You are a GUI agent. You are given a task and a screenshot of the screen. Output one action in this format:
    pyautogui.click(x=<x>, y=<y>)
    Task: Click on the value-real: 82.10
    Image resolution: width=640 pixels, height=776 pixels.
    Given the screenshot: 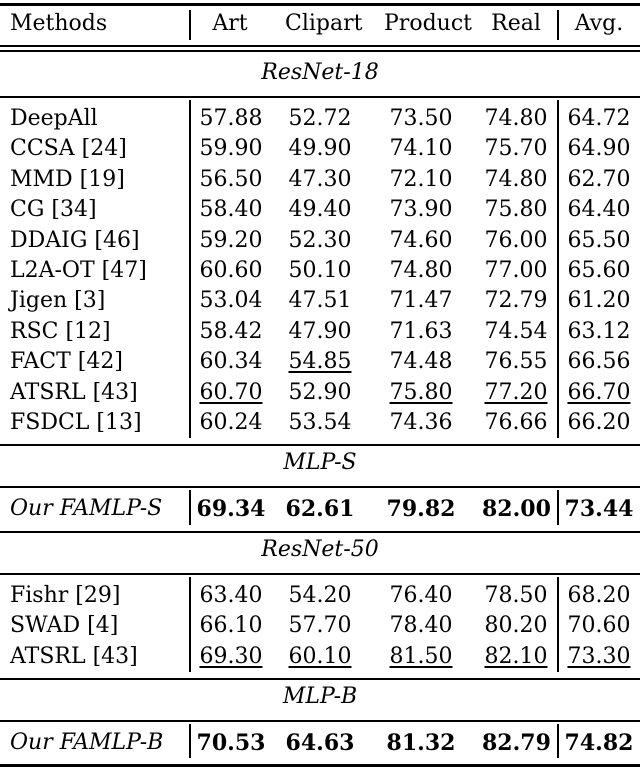 What is the action you would take?
    pyautogui.click(x=516, y=656)
    